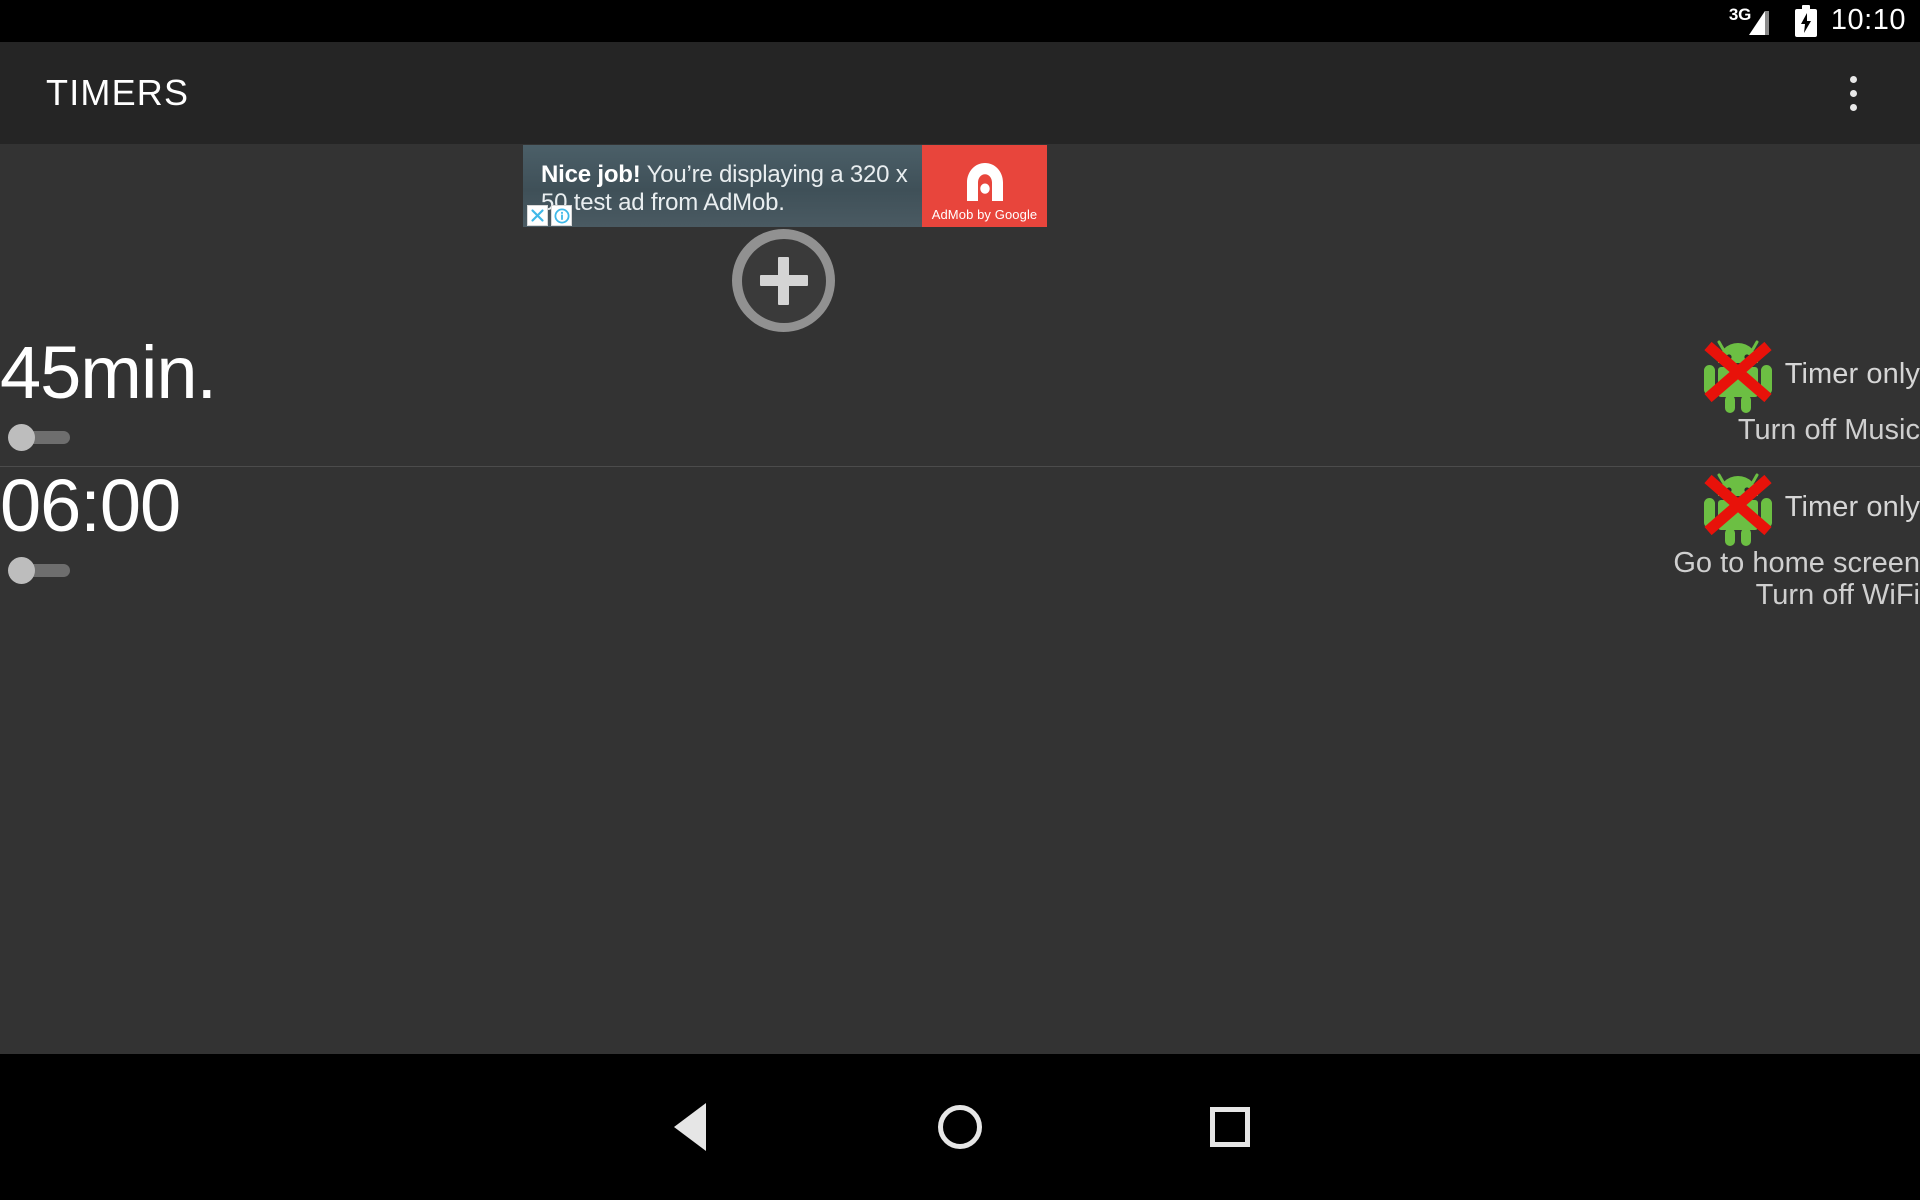 The width and height of the screenshot is (1920, 1200). Describe the element at coordinates (1739, 14) in the screenshot. I see `network-type-label: 3G` at that location.